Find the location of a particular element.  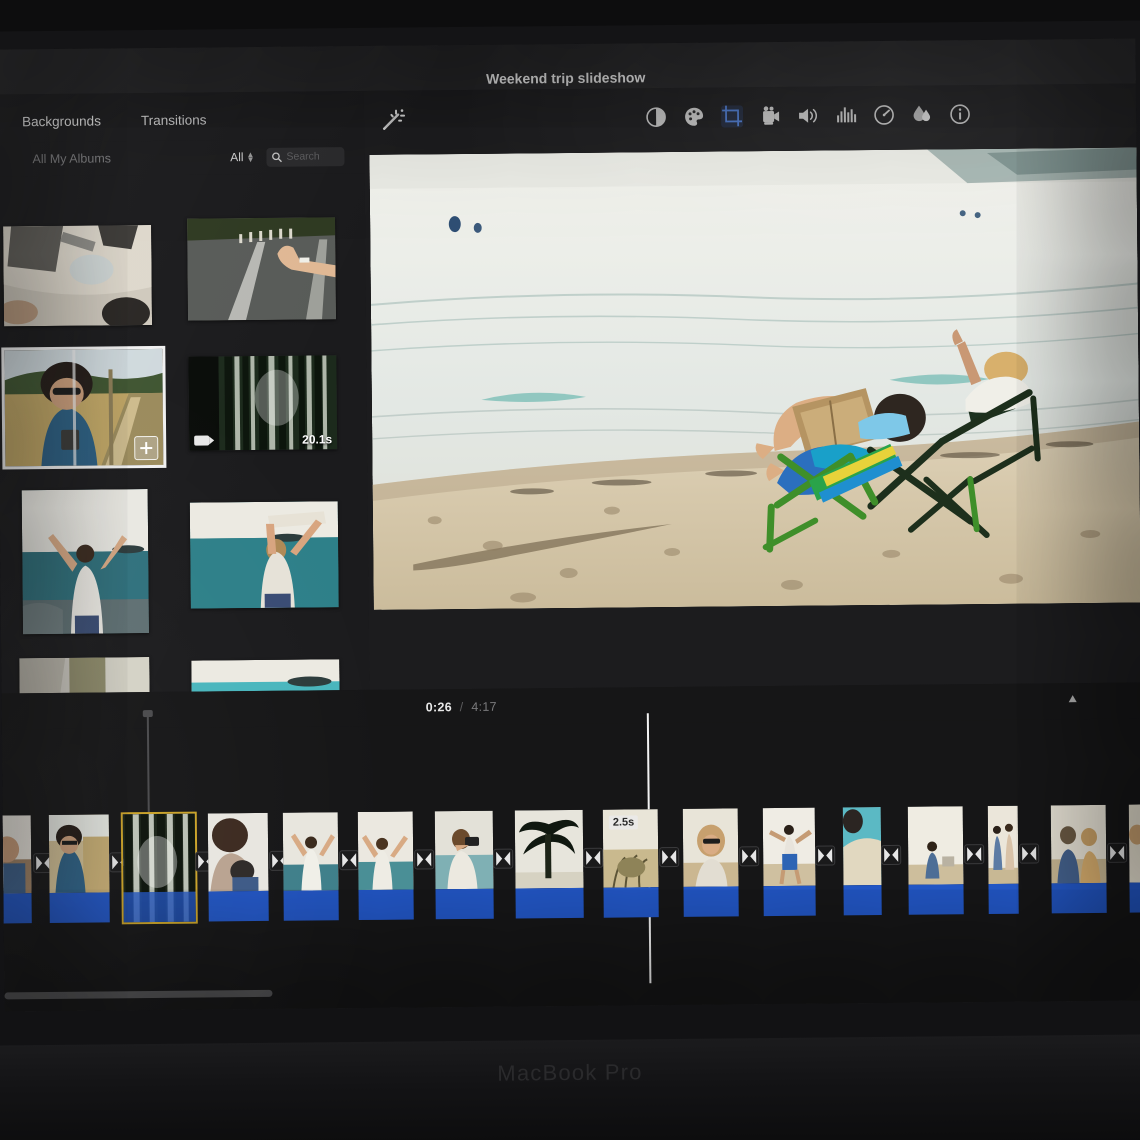

timeline-clip-two-people-walking is located at coordinates (1003, 859).